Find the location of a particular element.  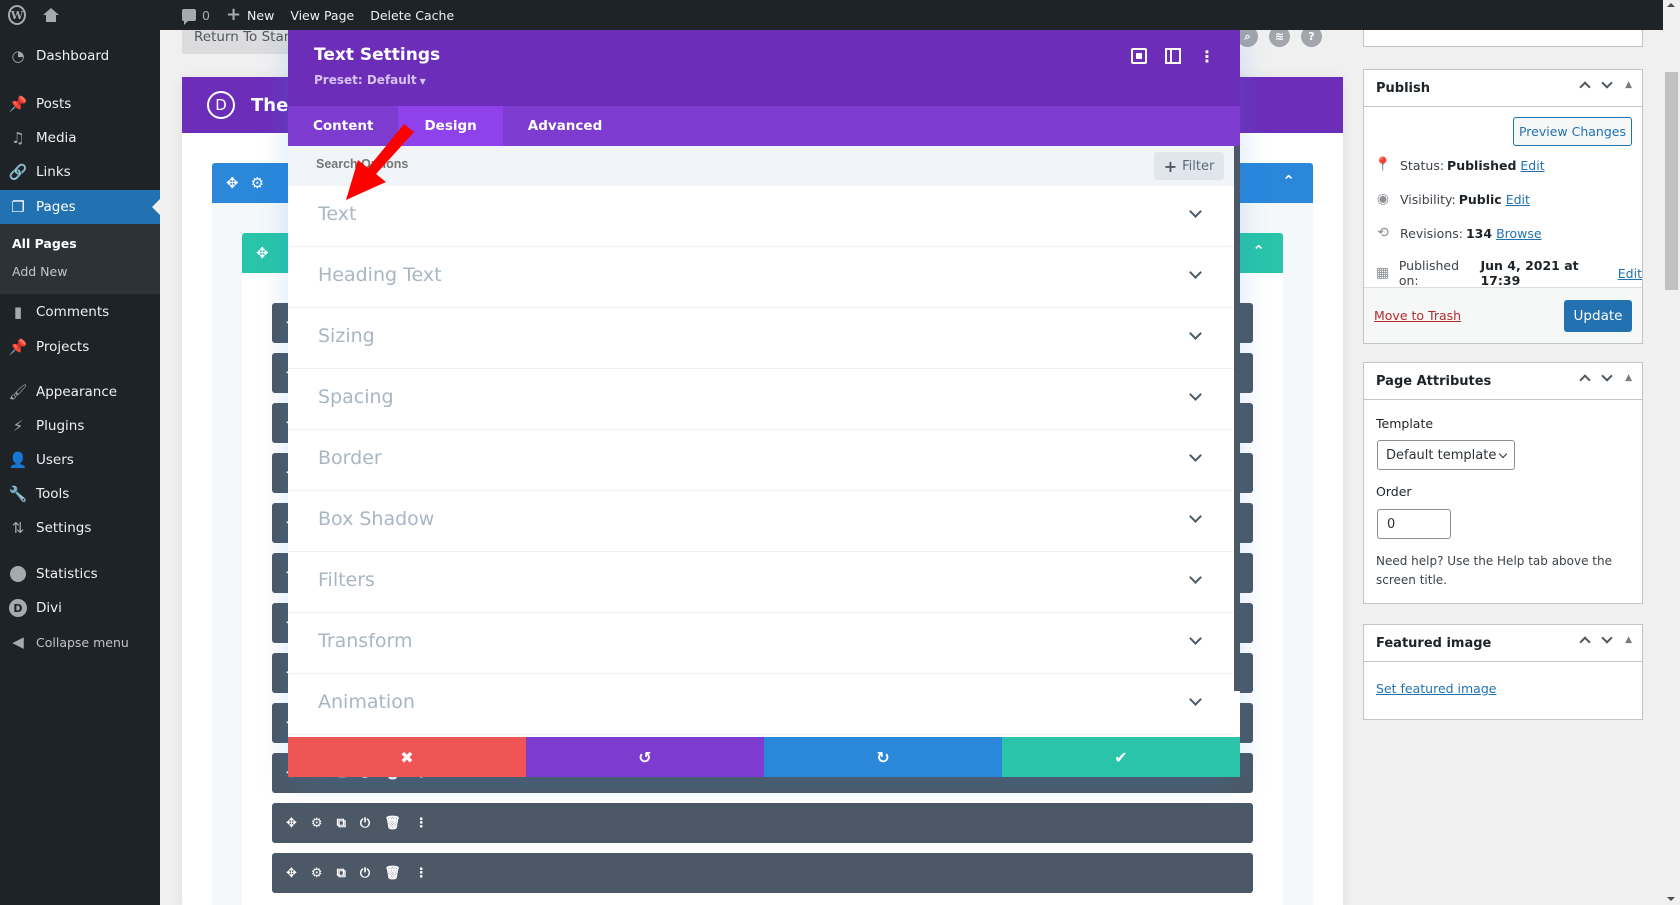

sidebar-item-media: ♫ Media is located at coordinates (80, 138).